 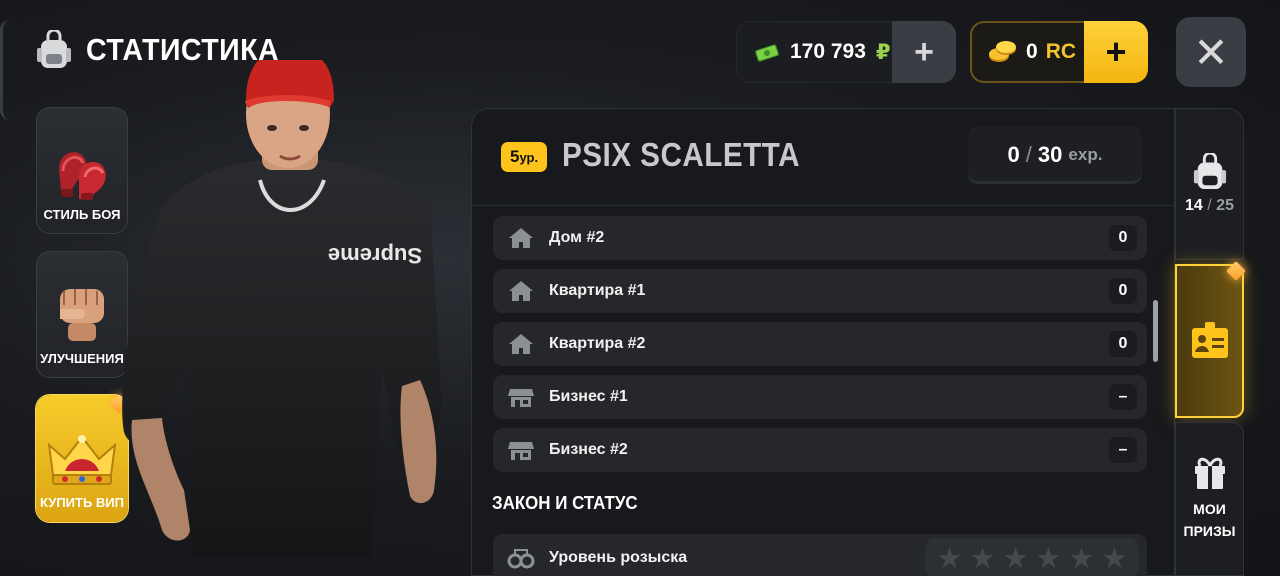 I want to click on wanted-stars: ★ ★ ★ ★ ★ ★, so click(x=1032, y=557).